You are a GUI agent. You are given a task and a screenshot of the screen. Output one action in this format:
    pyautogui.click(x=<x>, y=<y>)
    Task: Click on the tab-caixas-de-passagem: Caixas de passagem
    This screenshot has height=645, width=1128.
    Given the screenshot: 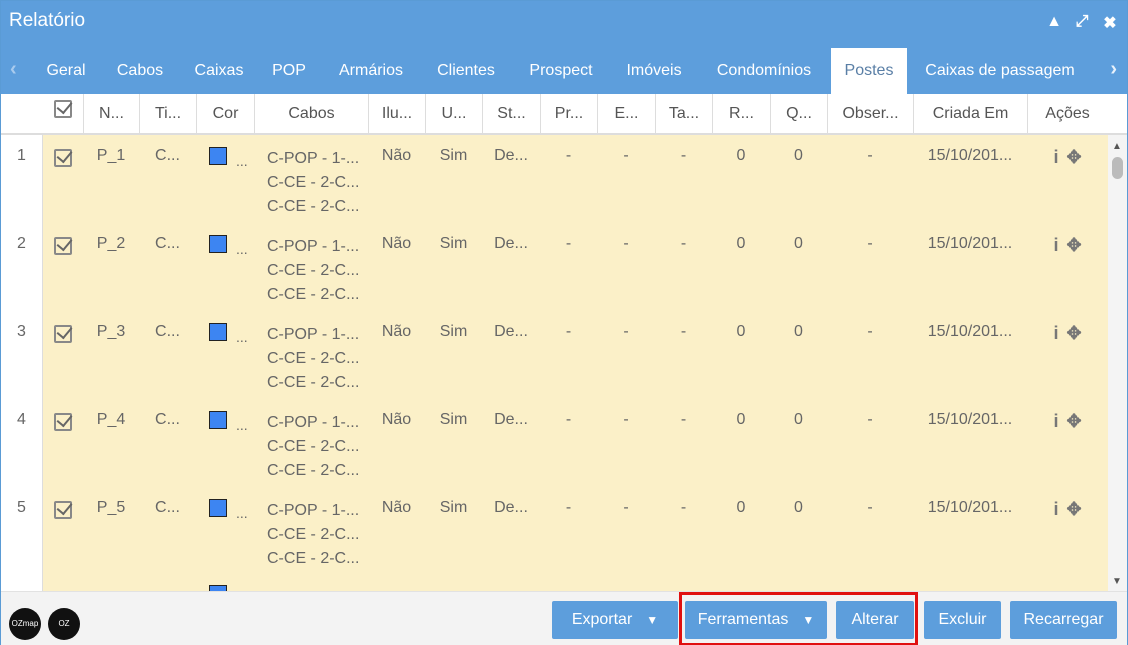 What is the action you would take?
    pyautogui.click(x=1000, y=71)
    